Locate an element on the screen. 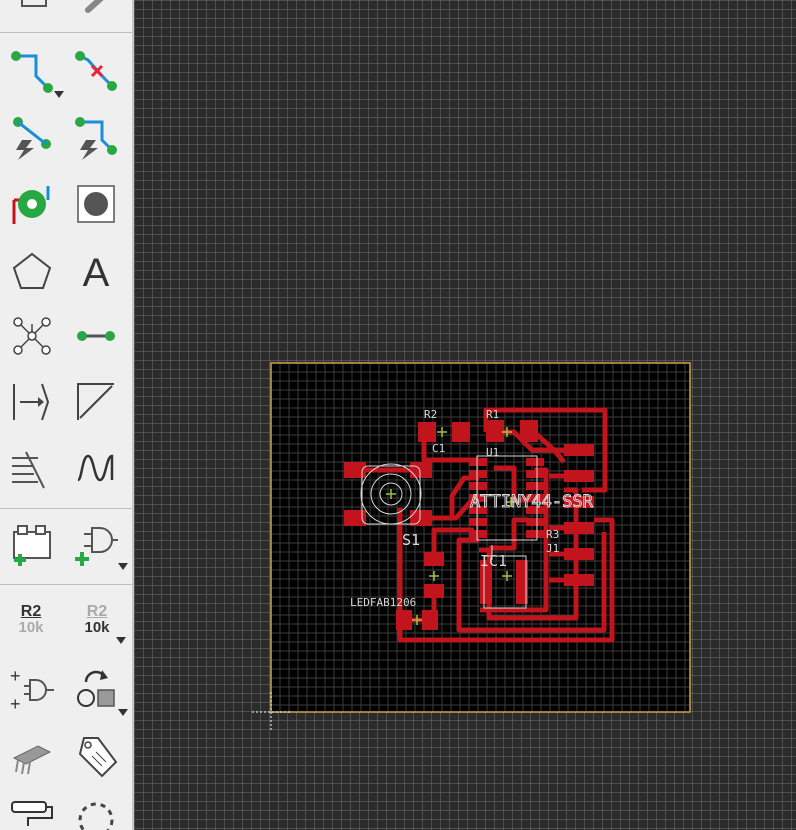  route-wire-icon is located at coordinates (36, 73).